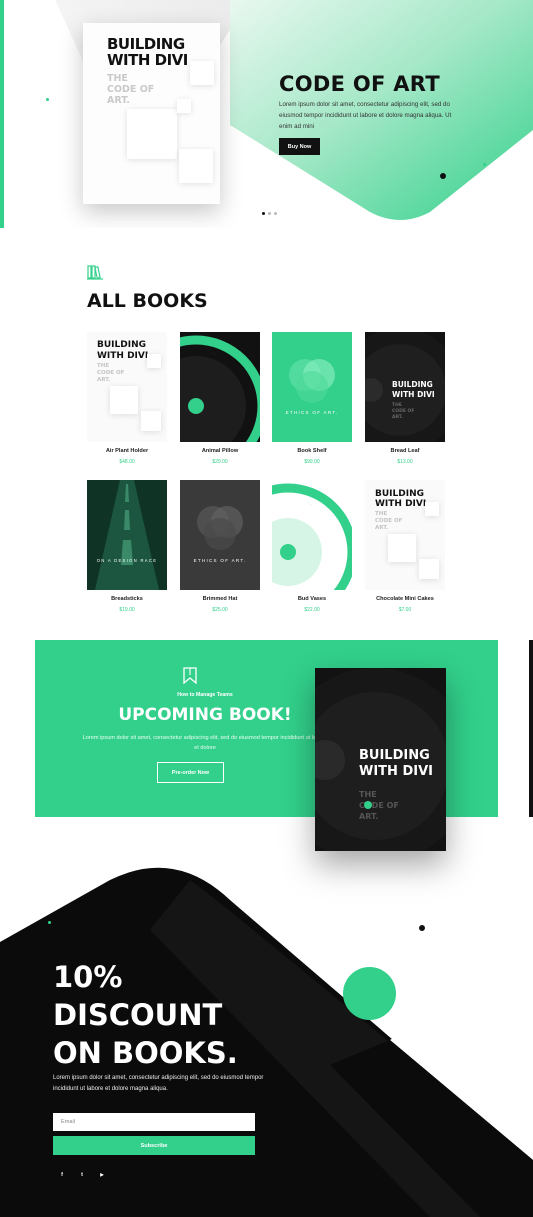 The width and height of the screenshot is (533, 1217). I want to click on side-accent-bar, so click(531, 728).